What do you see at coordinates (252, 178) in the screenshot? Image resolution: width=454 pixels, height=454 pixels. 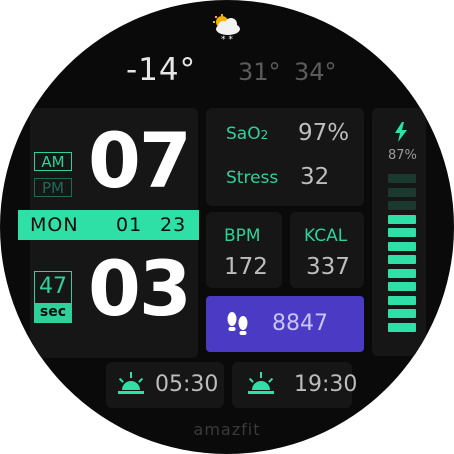 I see `stress-label: Stress` at bounding box center [252, 178].